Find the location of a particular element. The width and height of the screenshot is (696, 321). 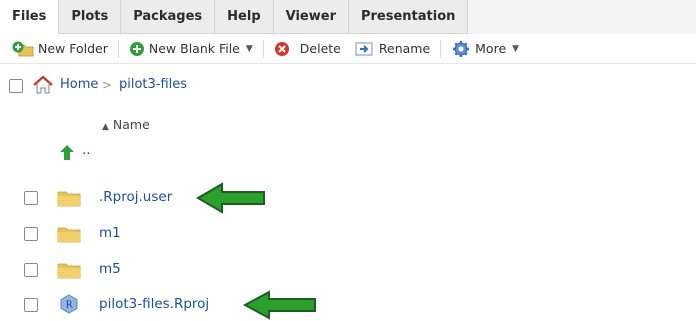

rename-button: Rename is located at coordinates (392, 49).